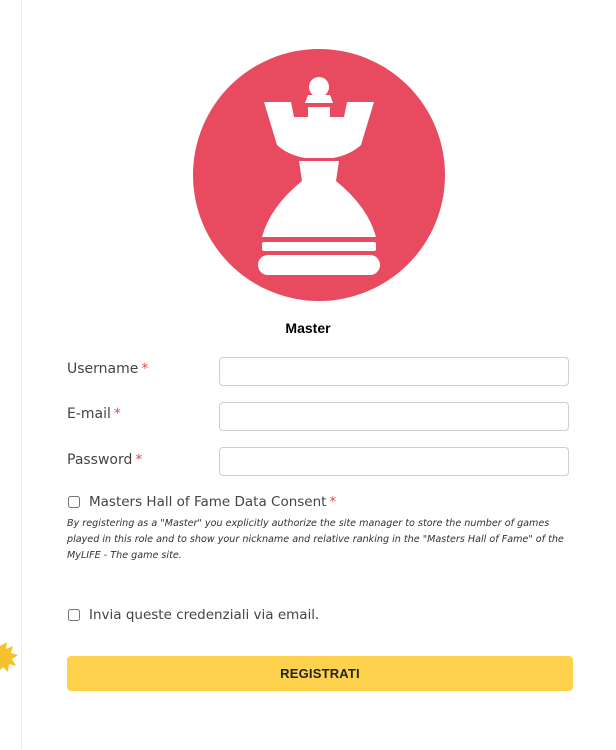  I want to click on username-label-text: Username, so click(103, 369).